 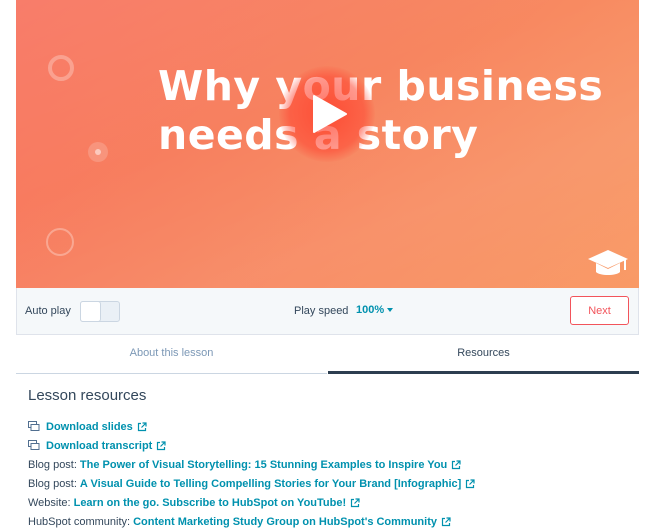 I want to click on autoplay-toggle, so click(x=100, y=311).